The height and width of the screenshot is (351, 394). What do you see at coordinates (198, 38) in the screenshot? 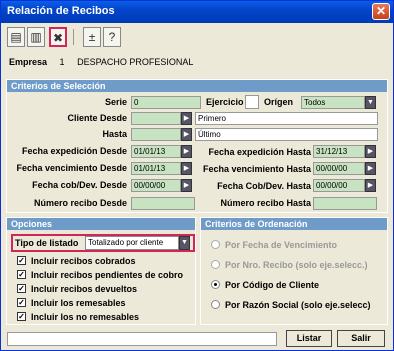
I see `toolbar: ▤ ▥ ✖ ± ?` at bounding box center [198, 38].